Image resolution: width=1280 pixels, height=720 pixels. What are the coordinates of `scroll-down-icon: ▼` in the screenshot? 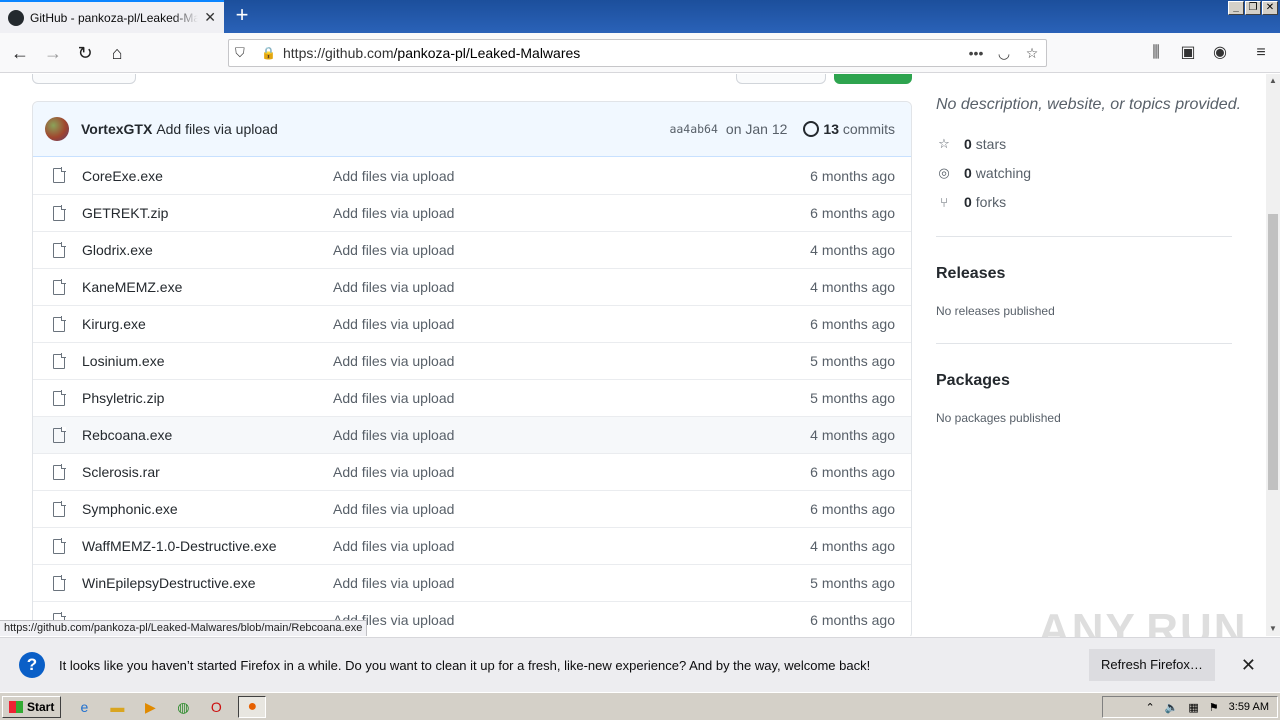 It's located at (1273, 629).